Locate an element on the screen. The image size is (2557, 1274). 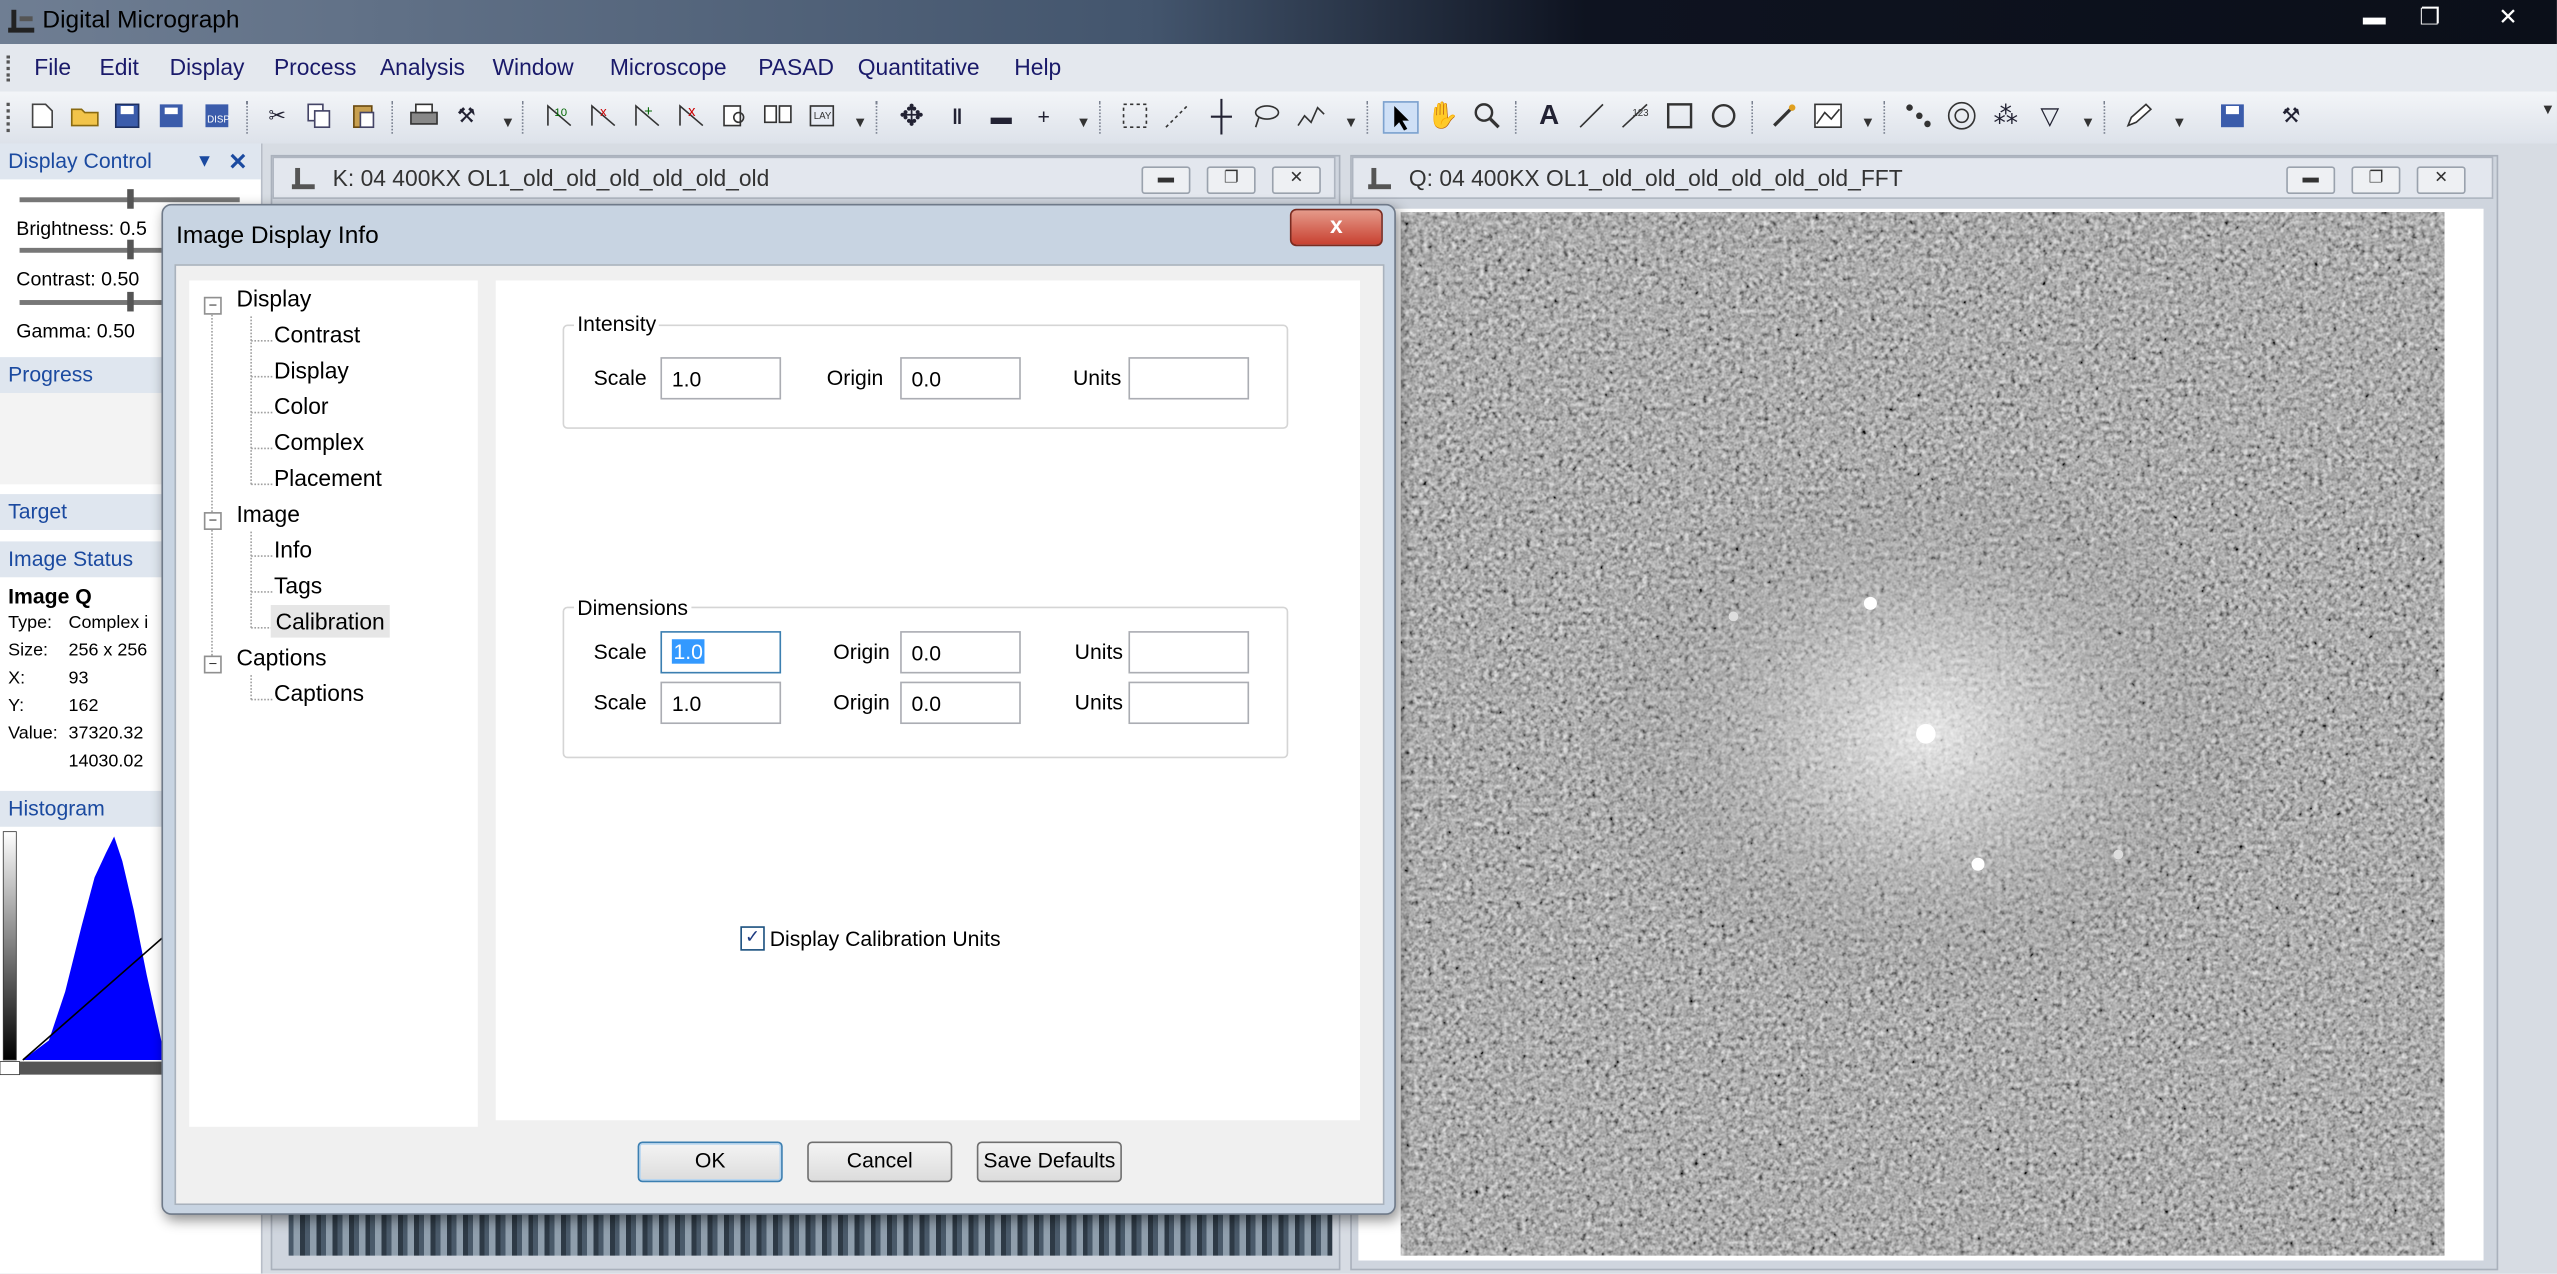
menu-window: Window is located at coordinates (532, 67).